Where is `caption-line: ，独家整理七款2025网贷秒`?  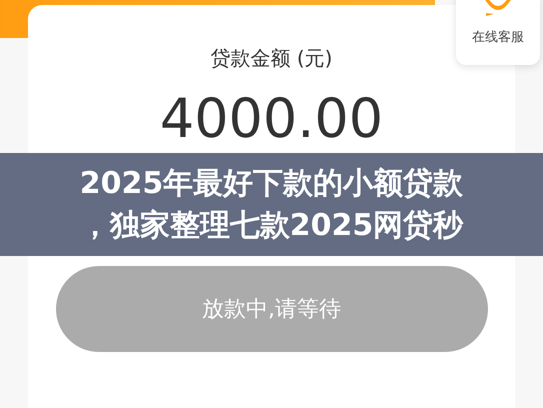
caption-line: ，独家整理七款2025网贷秒 is located at coordinates (272, 225).